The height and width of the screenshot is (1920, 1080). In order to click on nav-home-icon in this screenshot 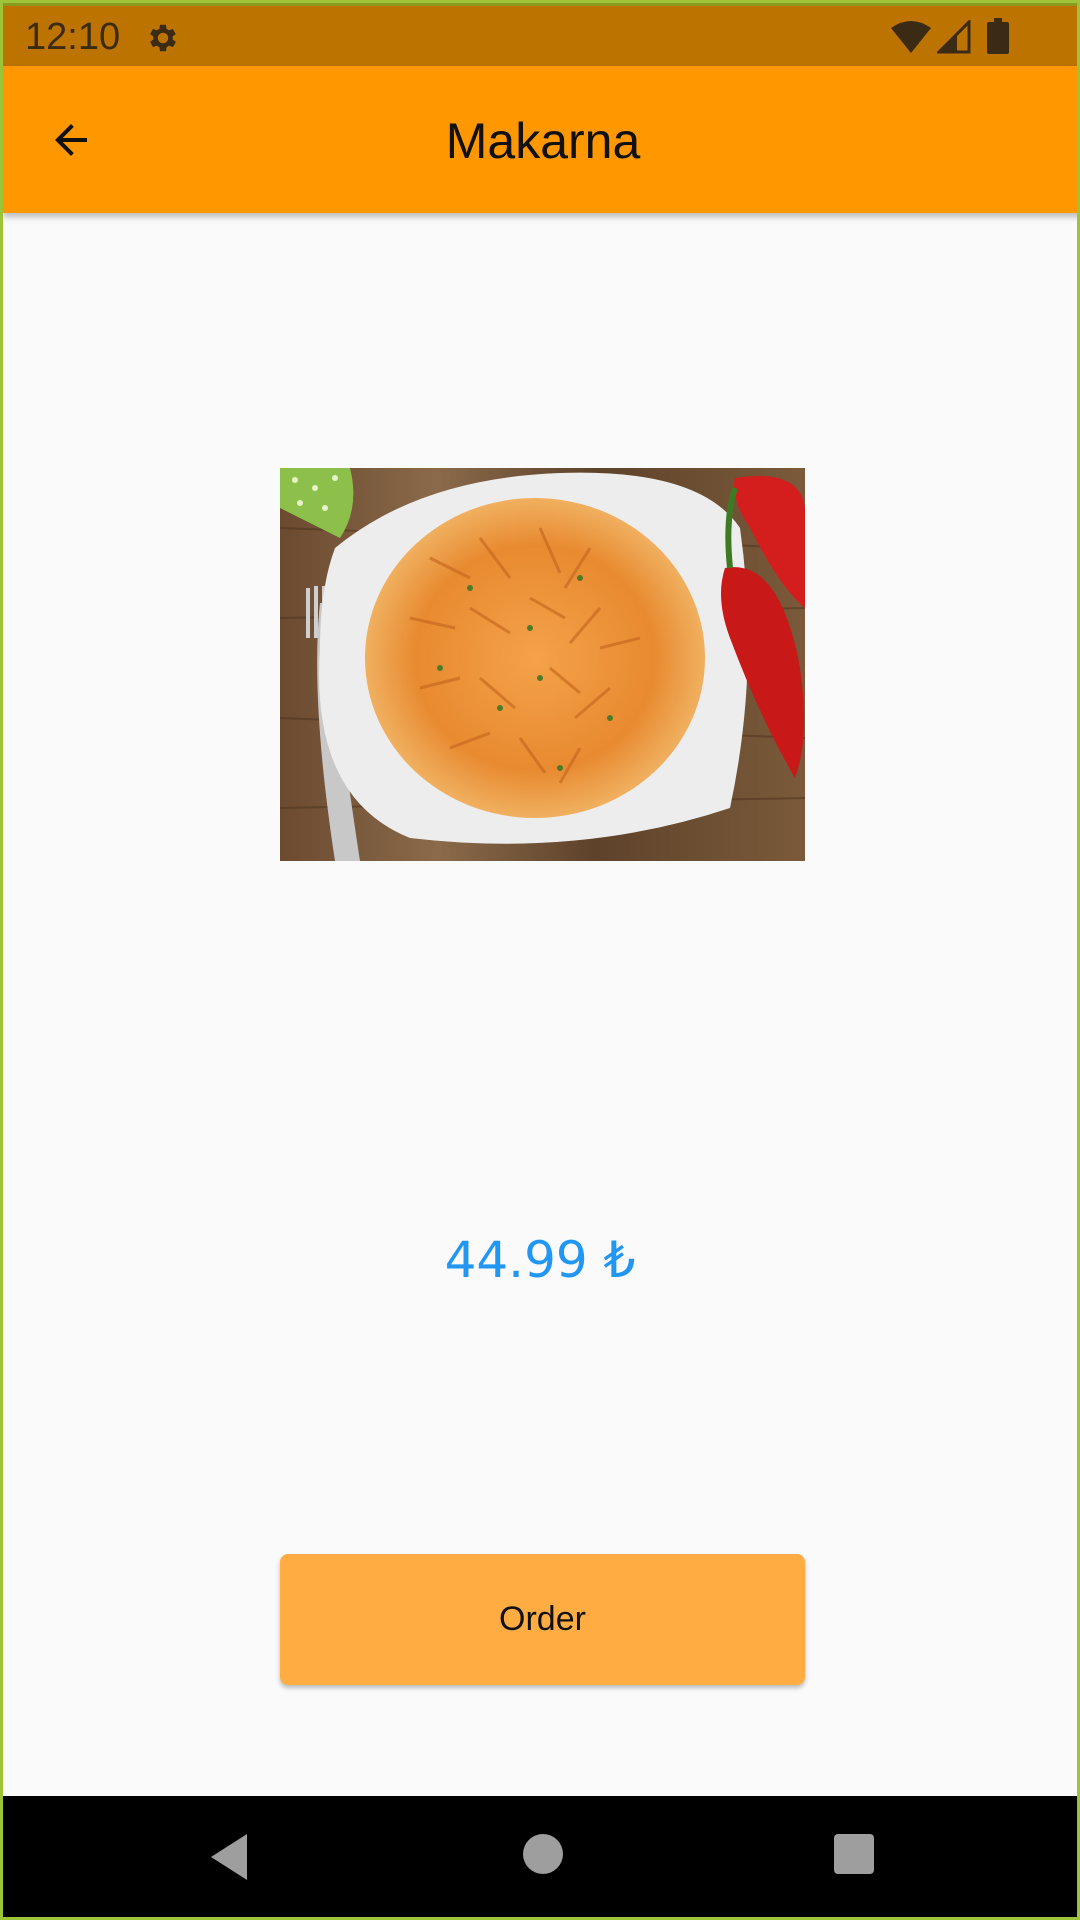, I will do `click(543, 1854)`.